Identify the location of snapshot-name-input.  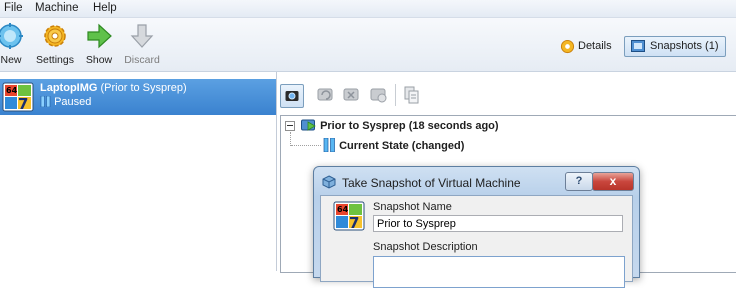
(498, 223).